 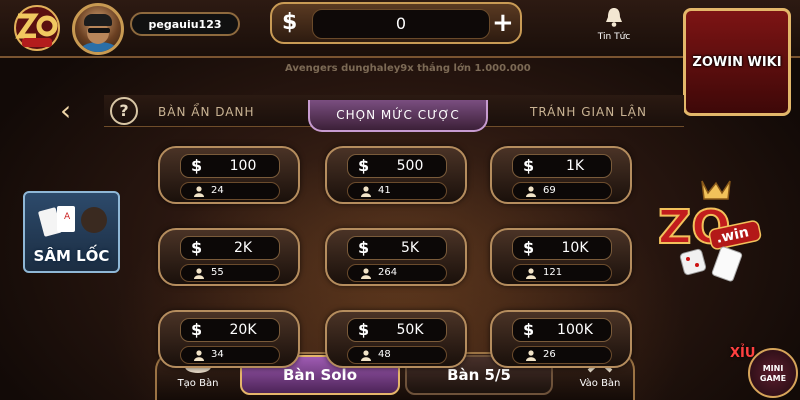 I want to click on zo-win-logo: ZO .win, so click(x=709, y=231).